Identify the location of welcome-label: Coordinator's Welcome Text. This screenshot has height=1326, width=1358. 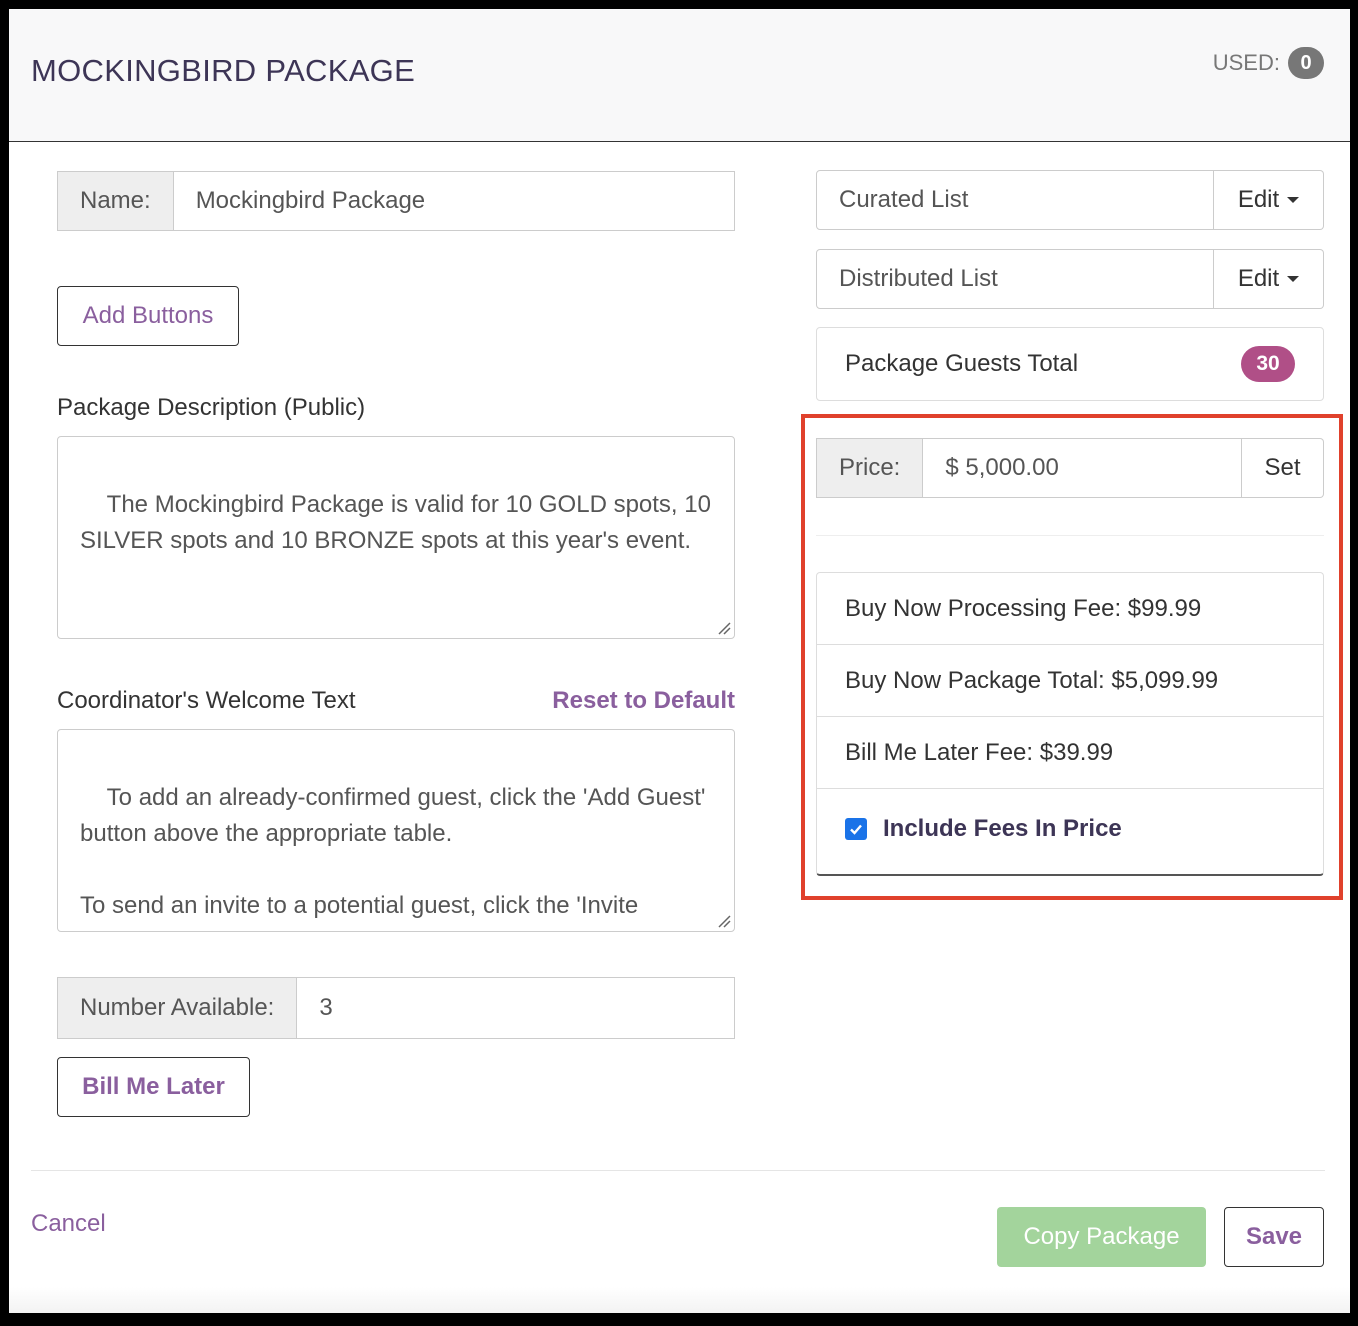
(206, 700).